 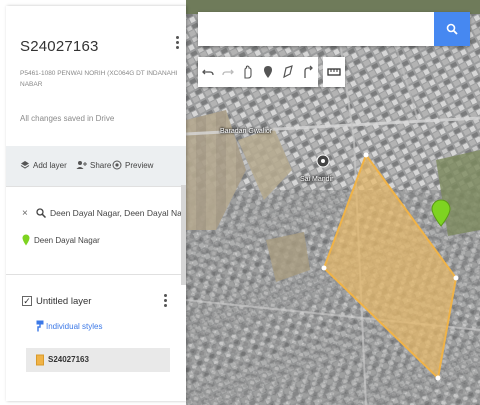 What do you see at coordinates (27, 301) in the screenshot?
I see `layer-visibility-checkbox: ✓` at bounding box center [27, 301].